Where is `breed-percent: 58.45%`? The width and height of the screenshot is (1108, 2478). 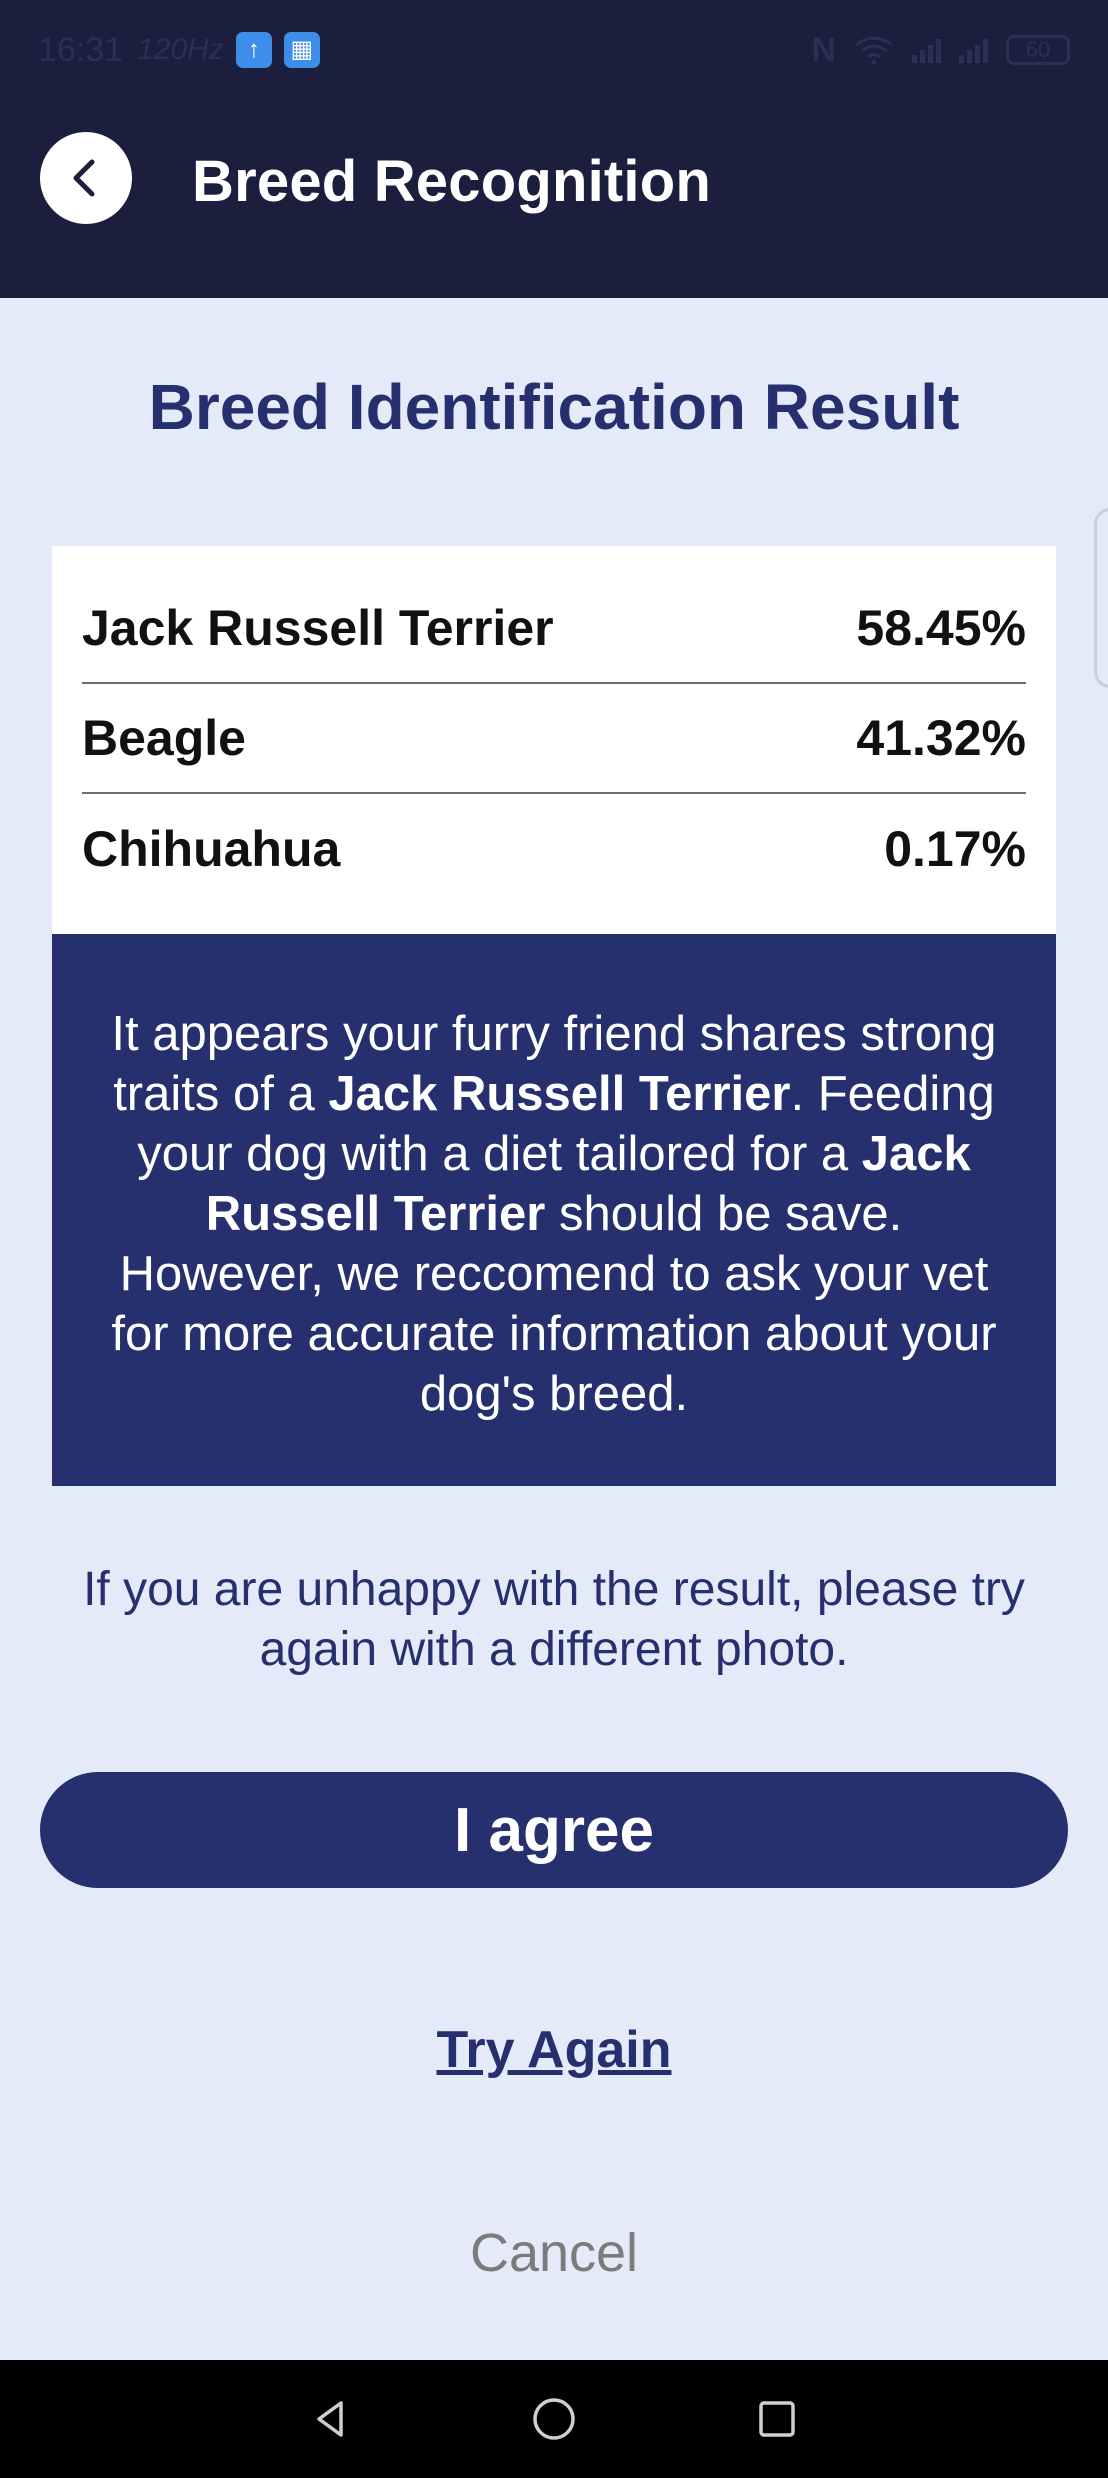
breed-percent: 58.45% is located at coordinates (941, 628).